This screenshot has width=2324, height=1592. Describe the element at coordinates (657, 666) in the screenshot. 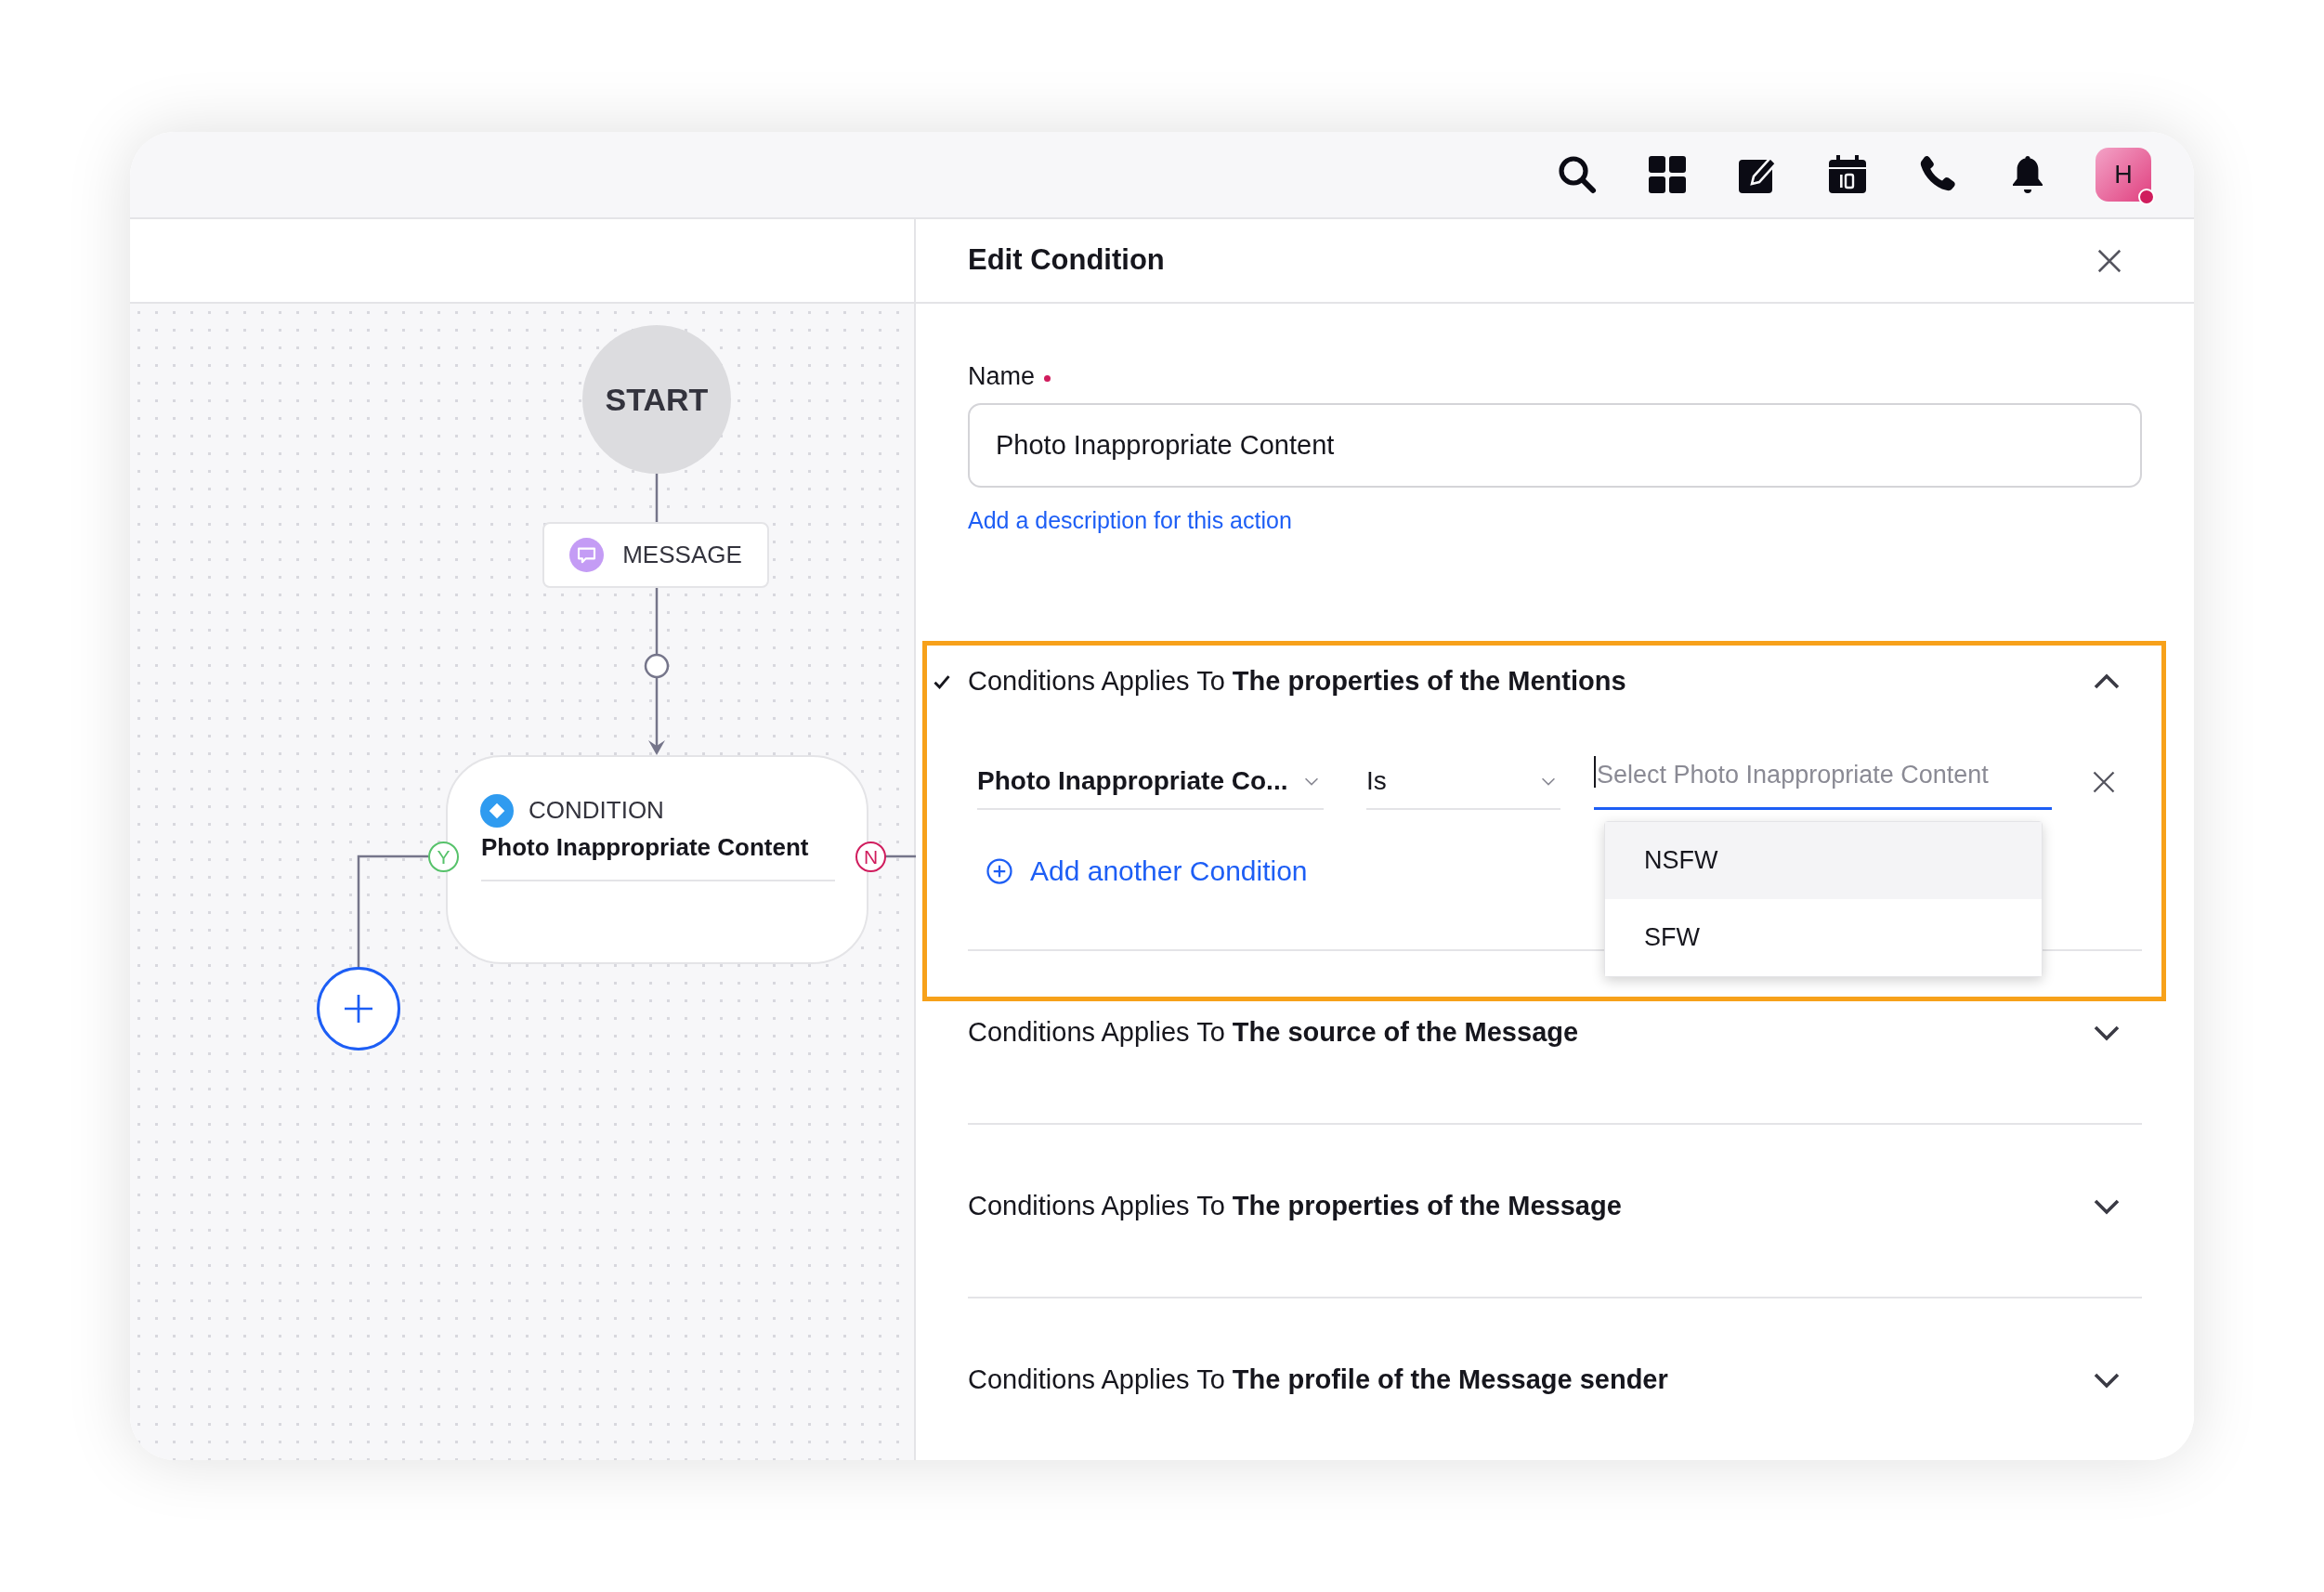

I see `junction-node` at that location.